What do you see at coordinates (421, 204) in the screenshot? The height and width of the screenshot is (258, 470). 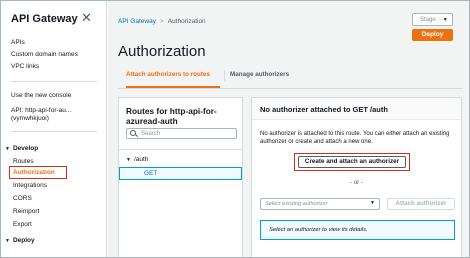 I see `attach-authorizer-button: Attach authorizer` at bounding box center [421, 204].